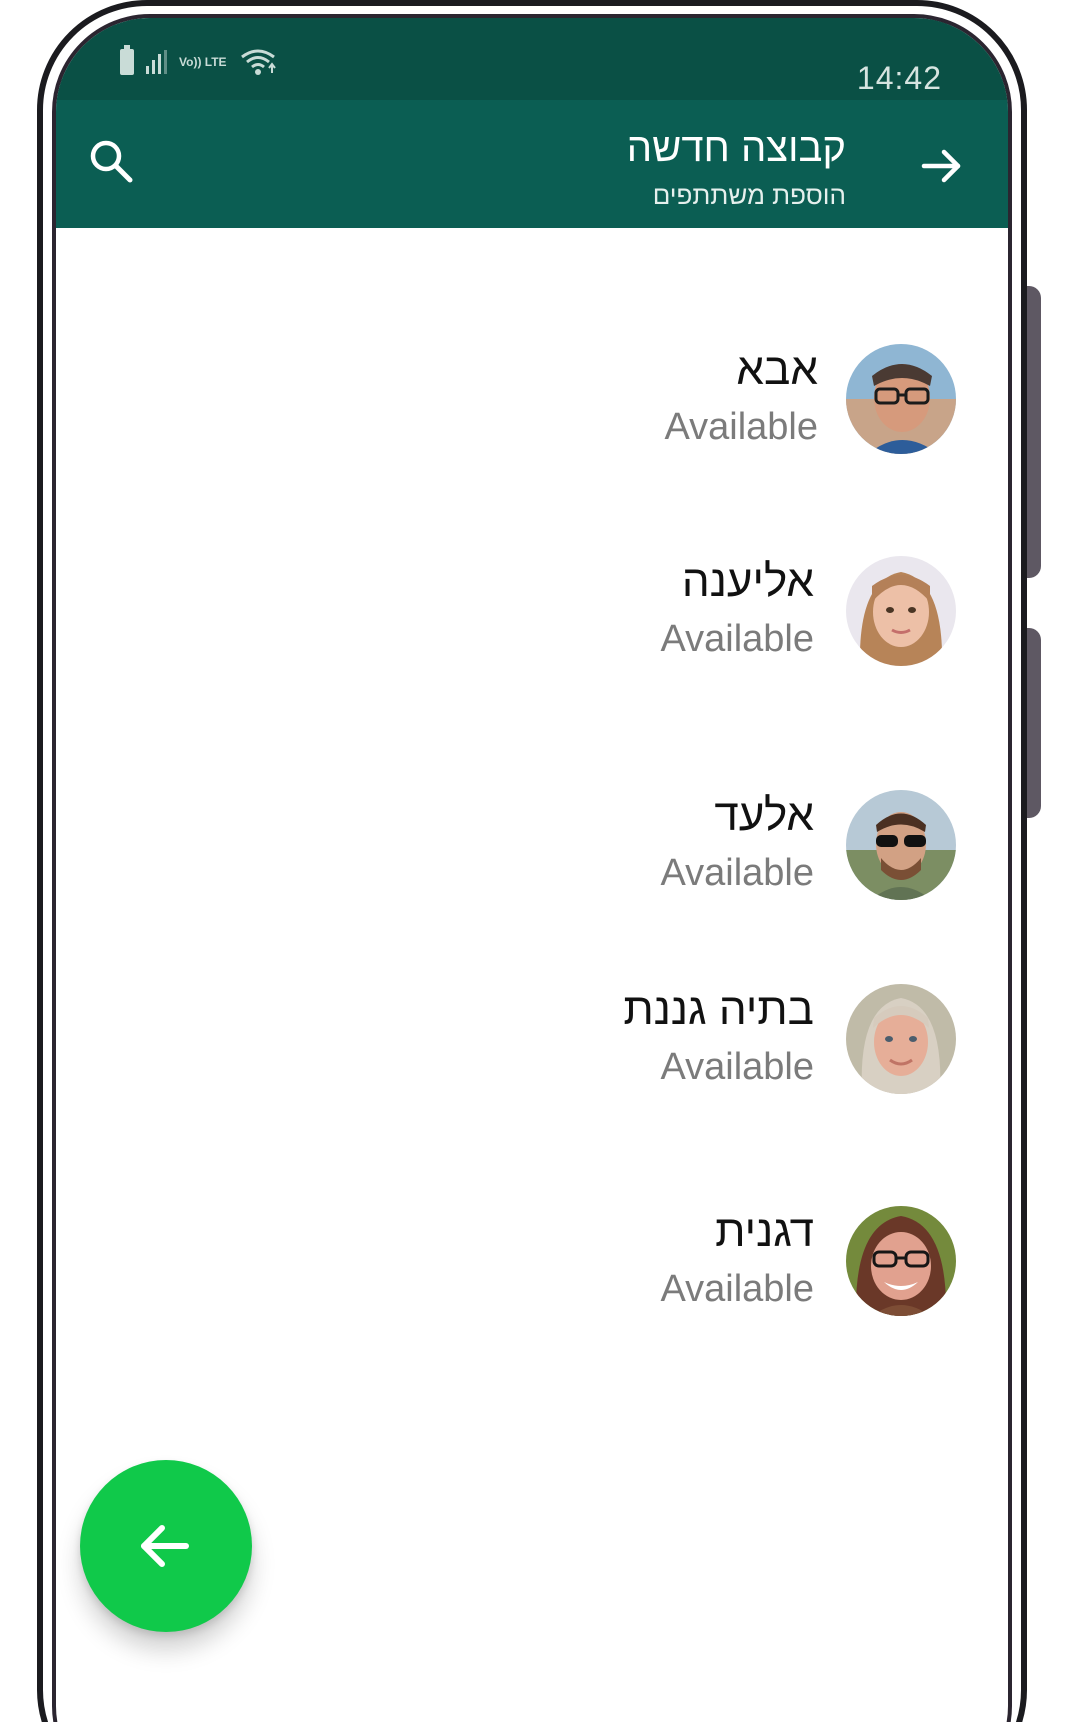 The image size is (1080, 1722). I want to click on page-title: קבוצה חדשה, so click(736, 148).